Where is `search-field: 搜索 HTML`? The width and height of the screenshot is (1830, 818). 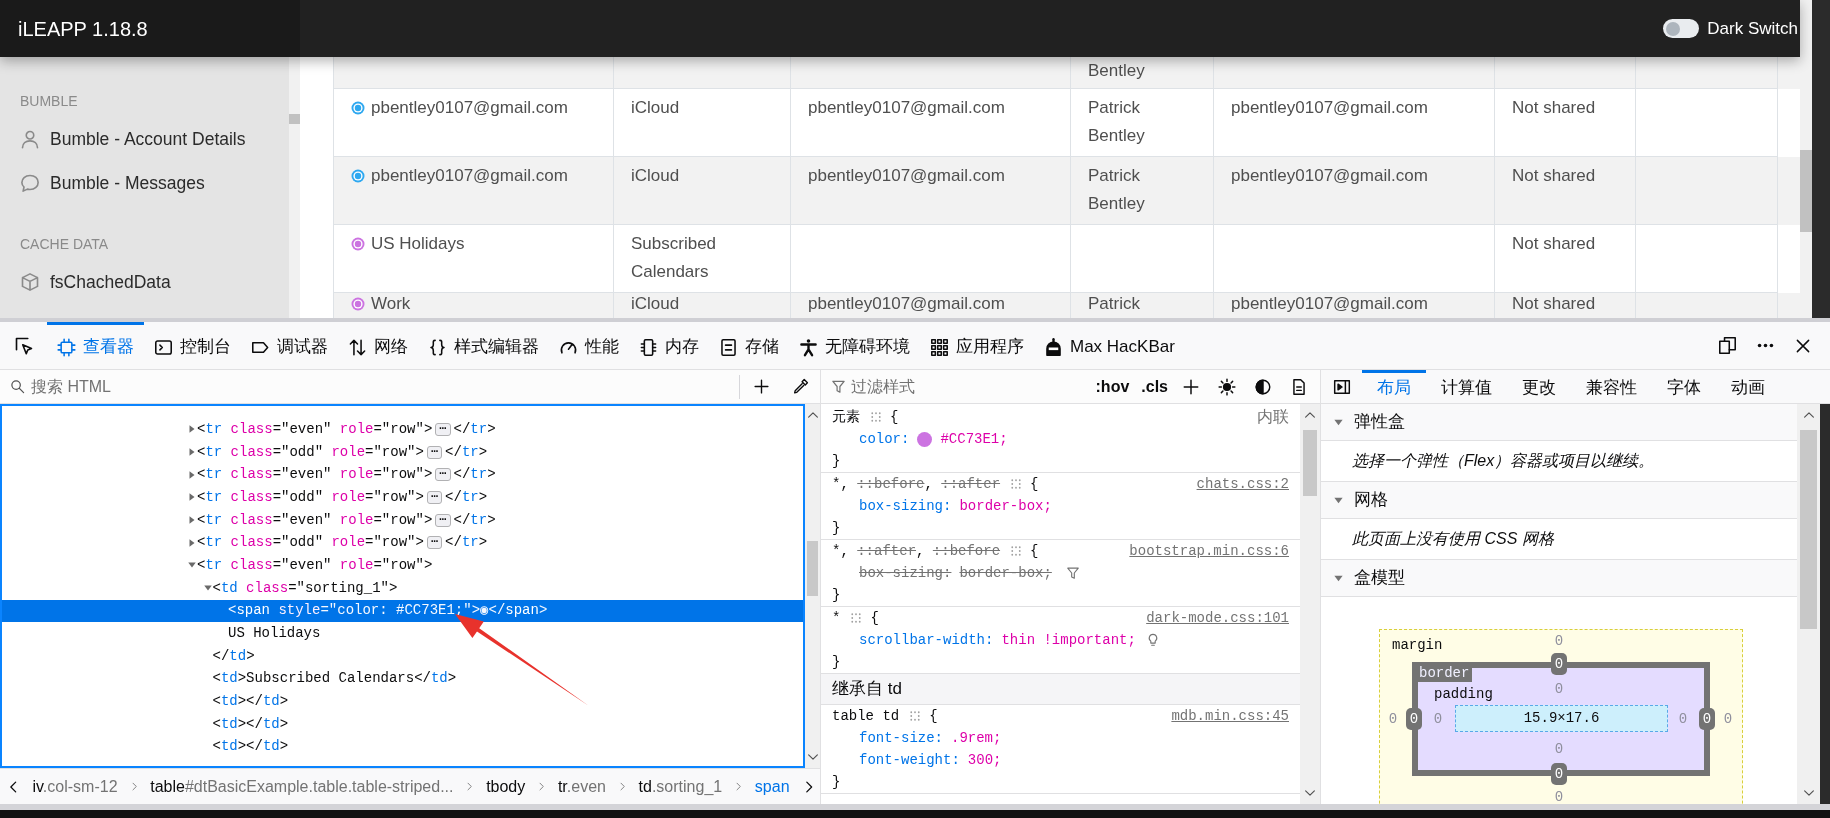 search-field: 搜索 HTML is located at coordinates (381, 386).